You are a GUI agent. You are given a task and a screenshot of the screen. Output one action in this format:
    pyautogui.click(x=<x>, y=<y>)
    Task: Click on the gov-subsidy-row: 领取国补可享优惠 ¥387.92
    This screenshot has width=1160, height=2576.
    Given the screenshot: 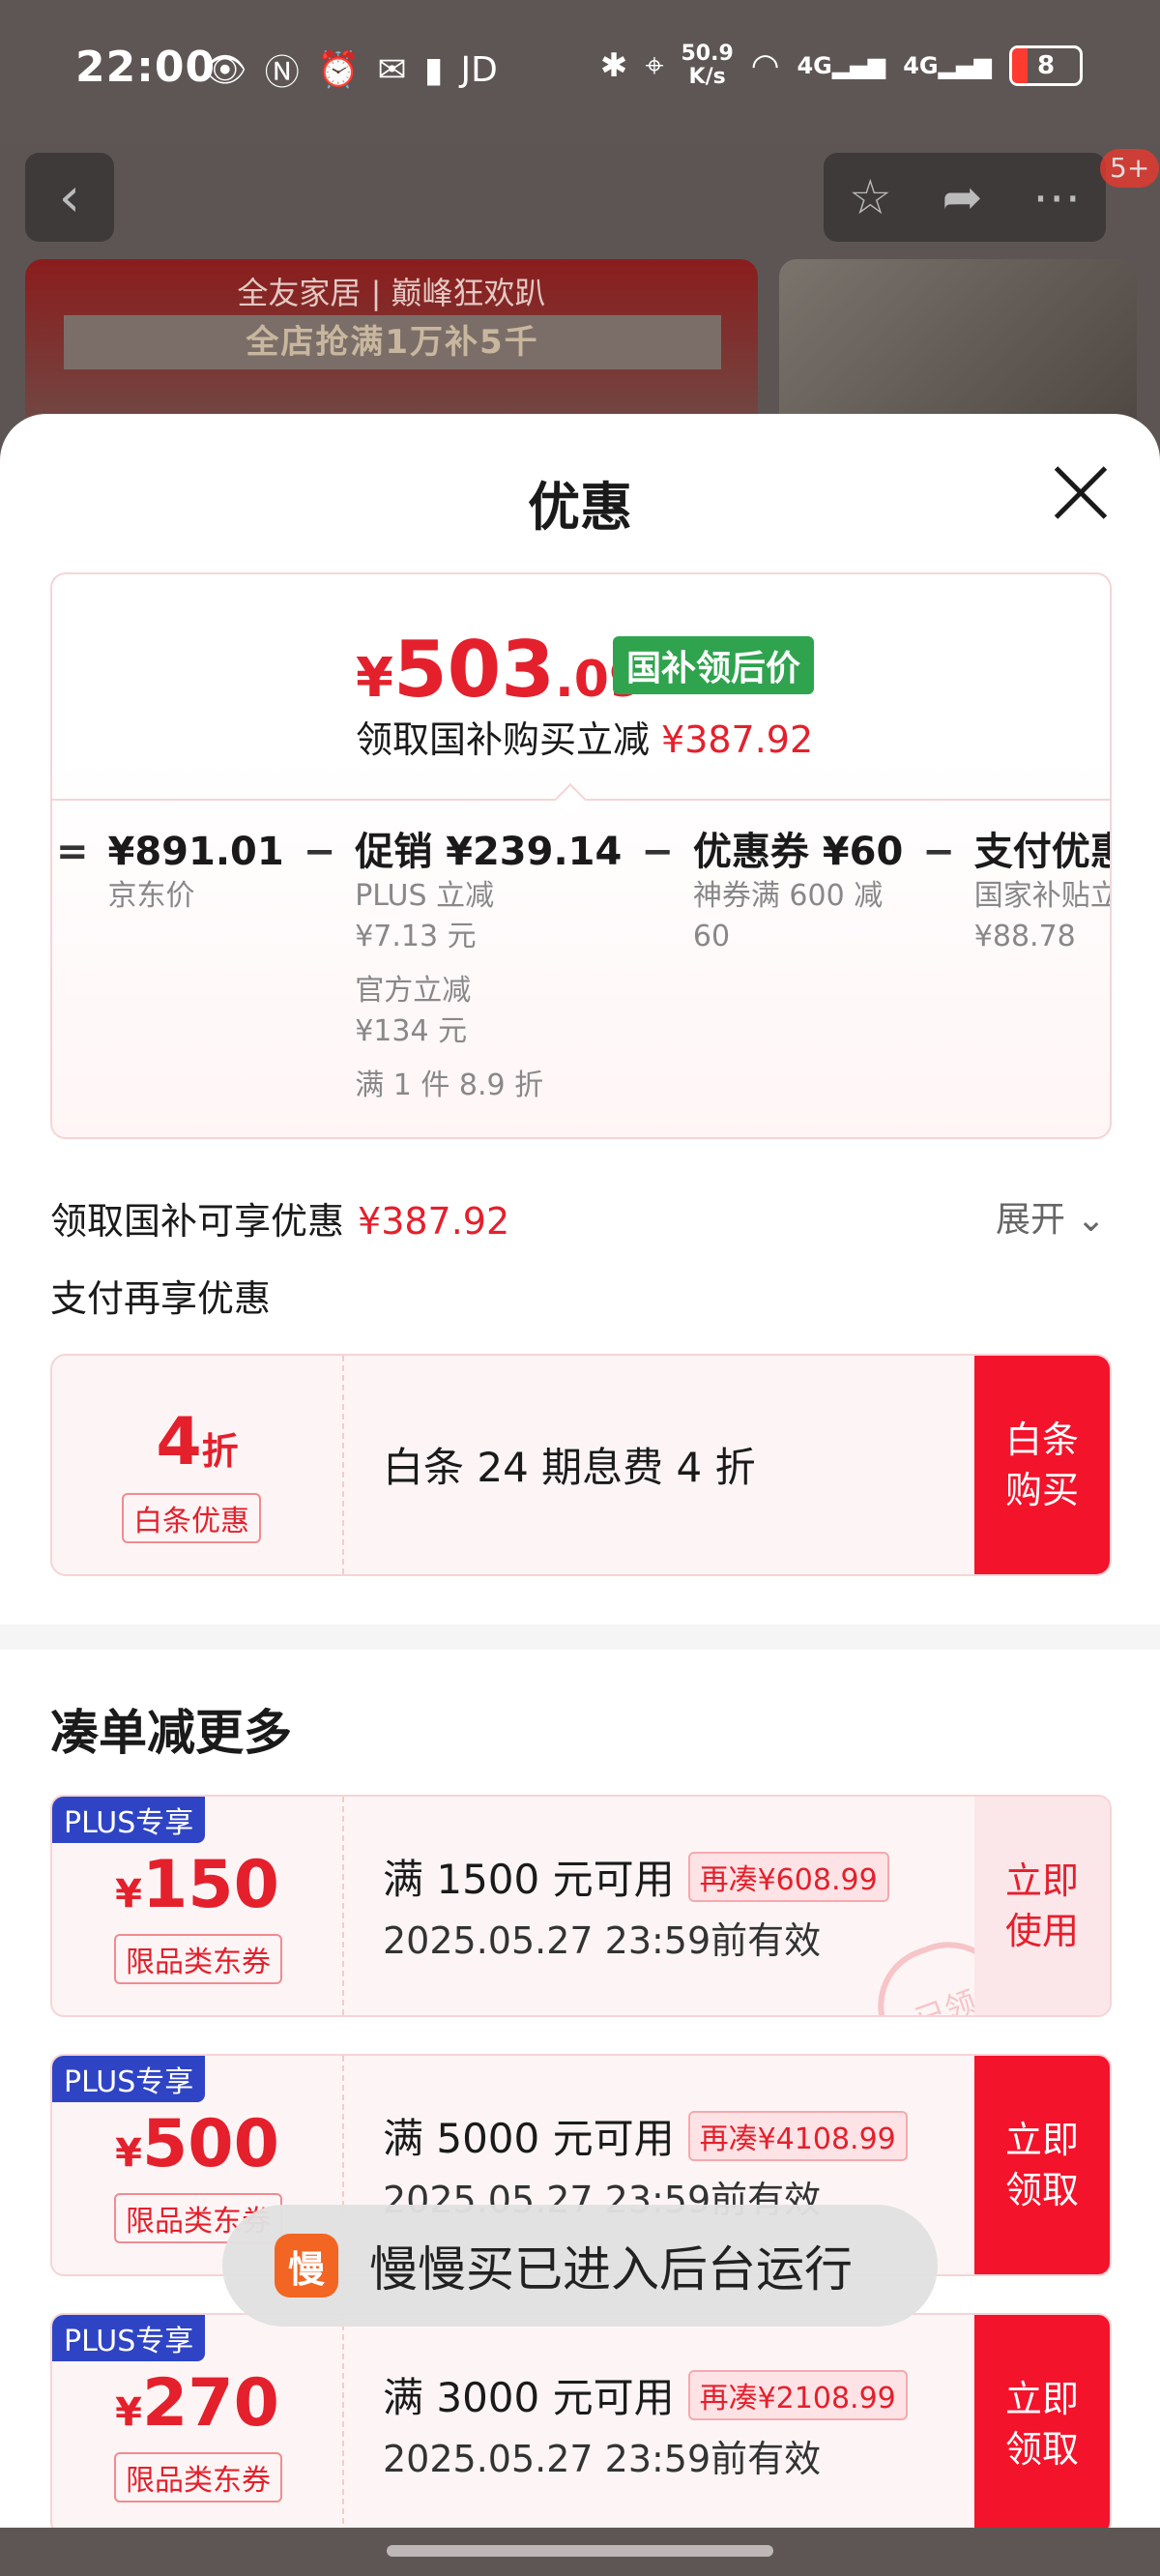 What is the action you would take?
    pyautogui.click(x=280, y=1221)
    